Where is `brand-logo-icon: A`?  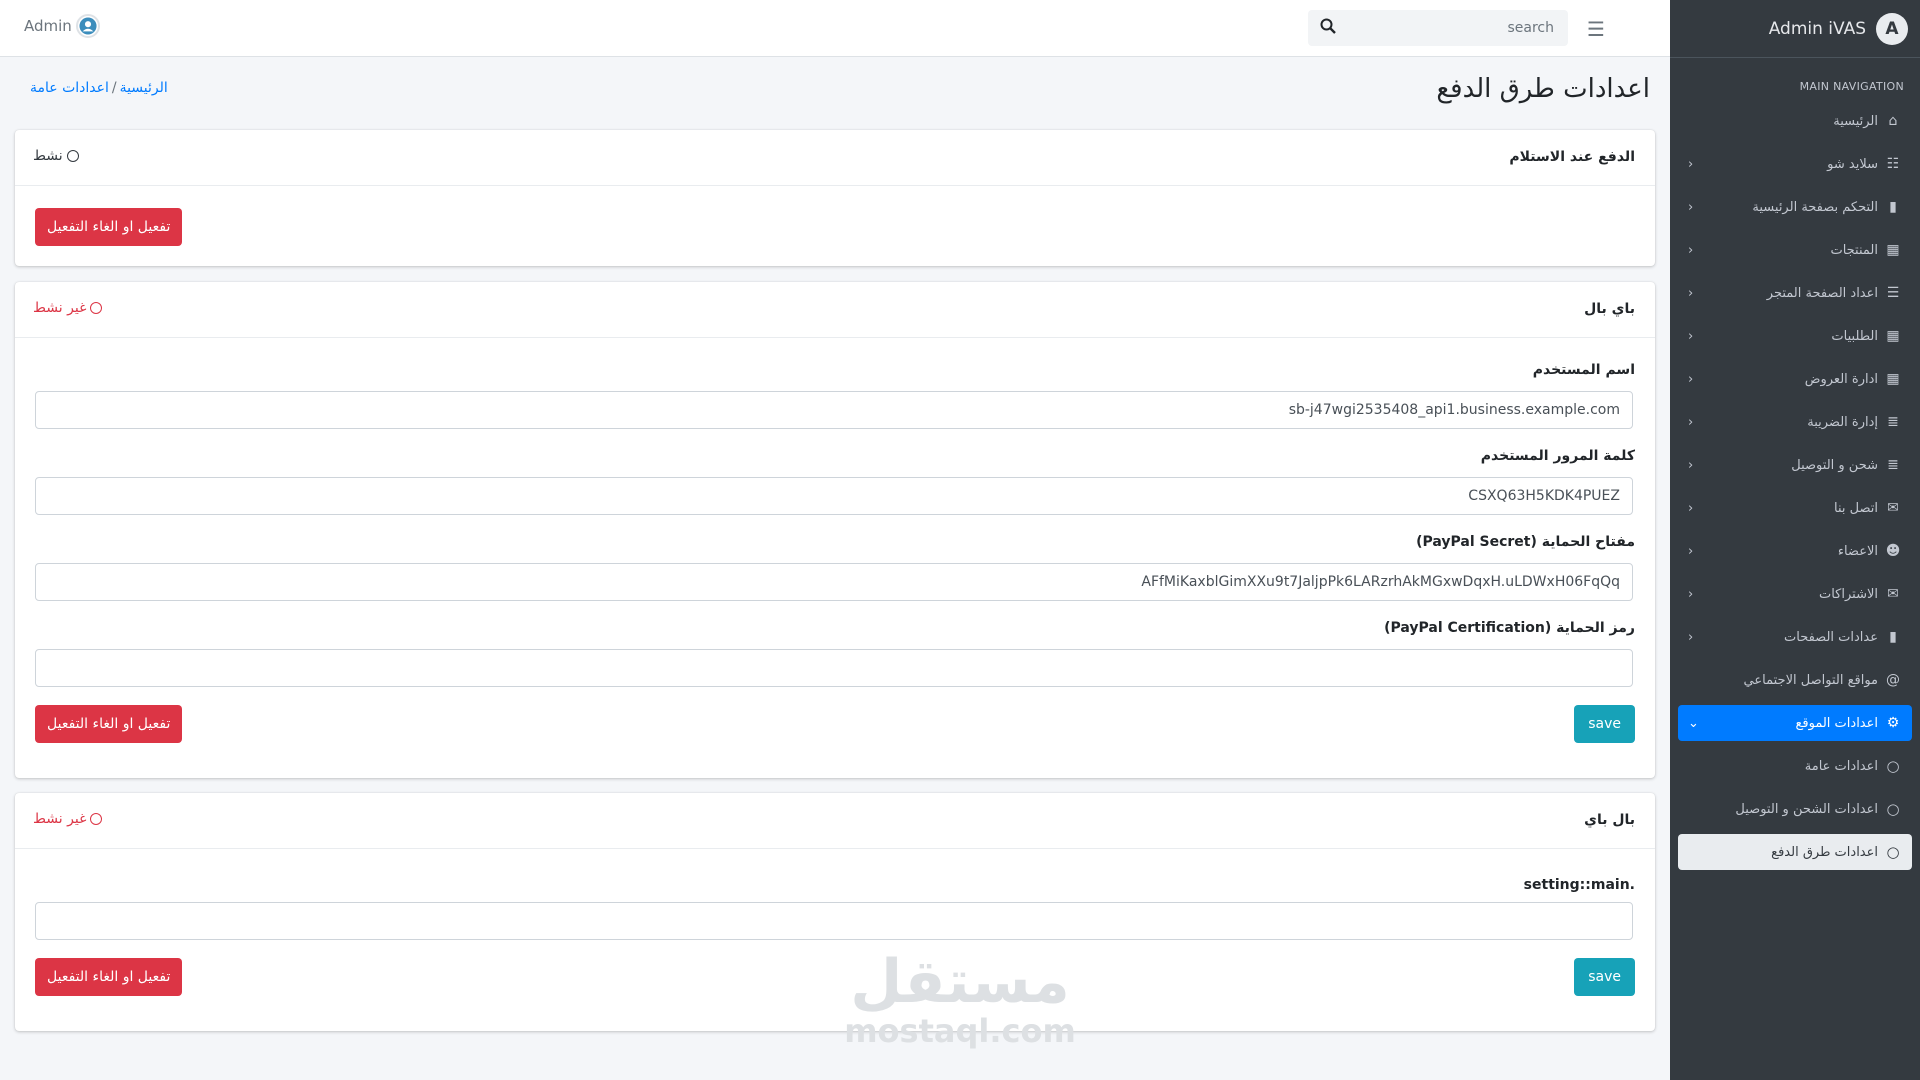
brand-logo-icon: A is located at coordinates (1892, 28).